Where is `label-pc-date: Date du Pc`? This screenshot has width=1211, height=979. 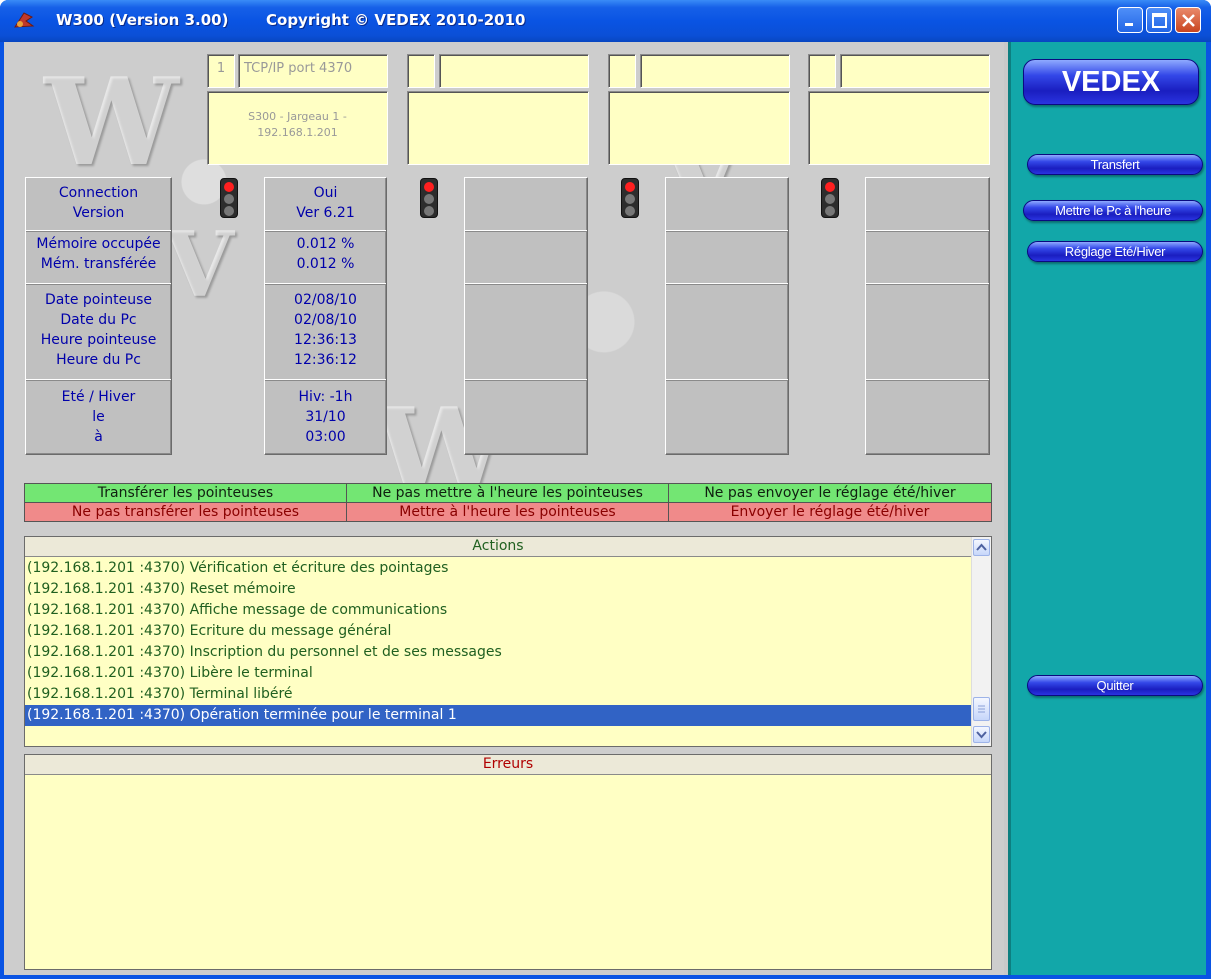 label-pc-date: Date du Pc is located at coordinates (98, 320).